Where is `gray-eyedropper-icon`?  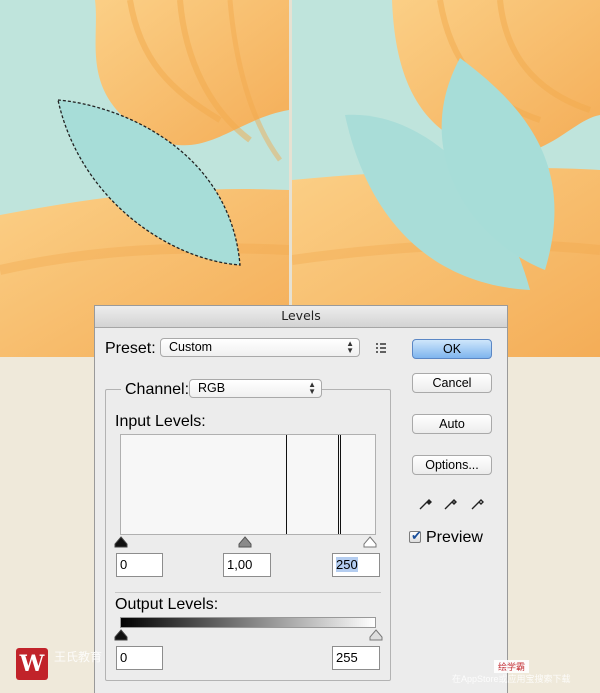 gray-eyedropper-icon is located at coordinates (451, 505).